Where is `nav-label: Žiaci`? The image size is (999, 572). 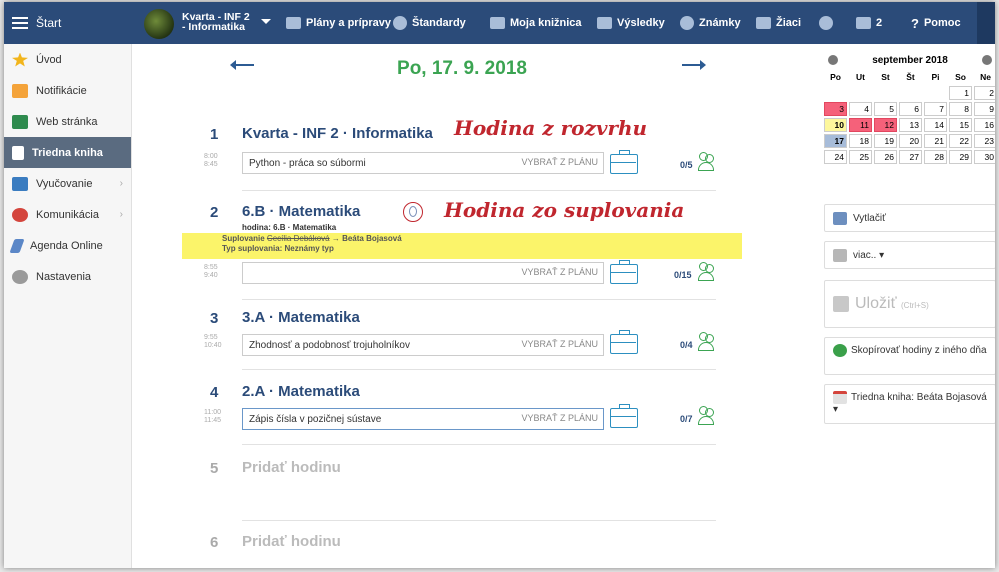
nav-label: Žiaci is located at coordinates (789, 23).